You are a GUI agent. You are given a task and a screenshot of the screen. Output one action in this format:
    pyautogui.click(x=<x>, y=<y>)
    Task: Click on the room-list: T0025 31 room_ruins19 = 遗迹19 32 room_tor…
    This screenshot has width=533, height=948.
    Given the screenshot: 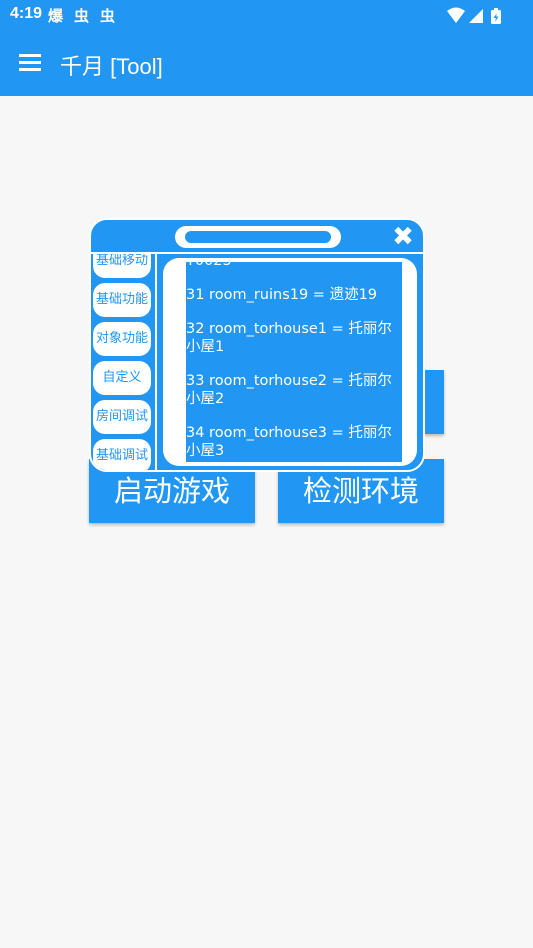 What is the action you would take?
    pyautogui.click(x=294, y=362)
    